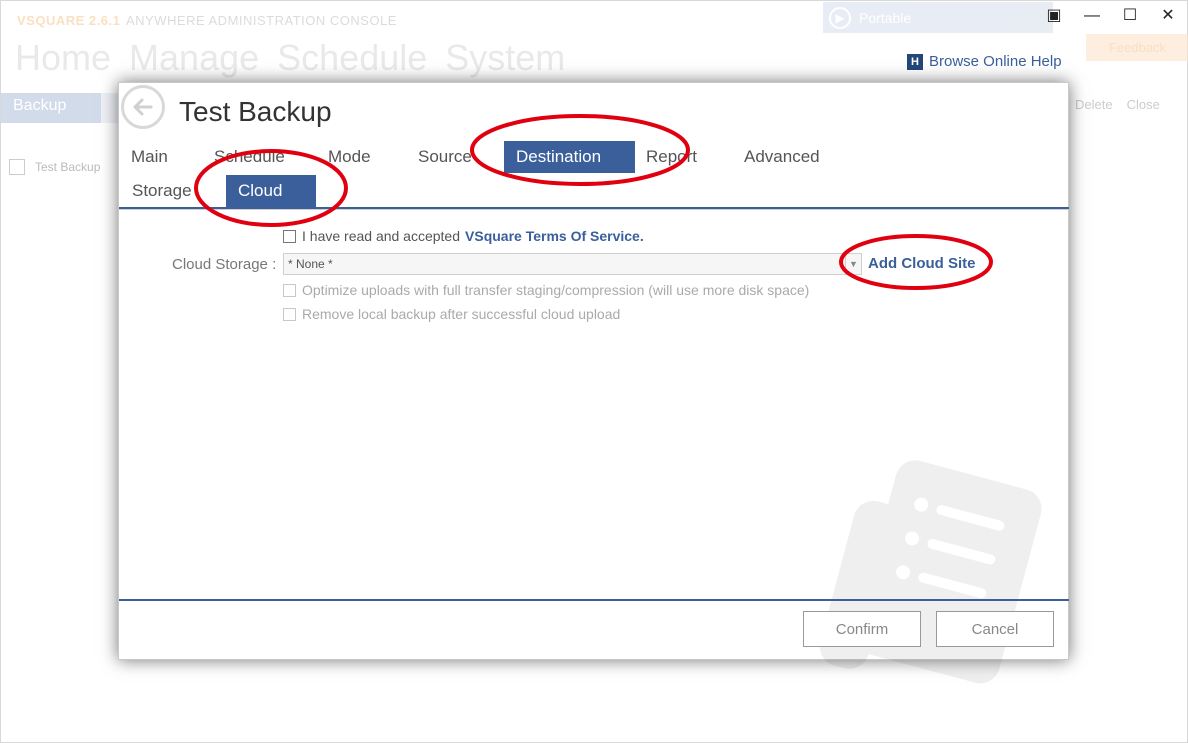 This screenshot has width=1188, height=743. I want to click on add-cloud-site-link: Add Cloud Site, so click(922, 263).